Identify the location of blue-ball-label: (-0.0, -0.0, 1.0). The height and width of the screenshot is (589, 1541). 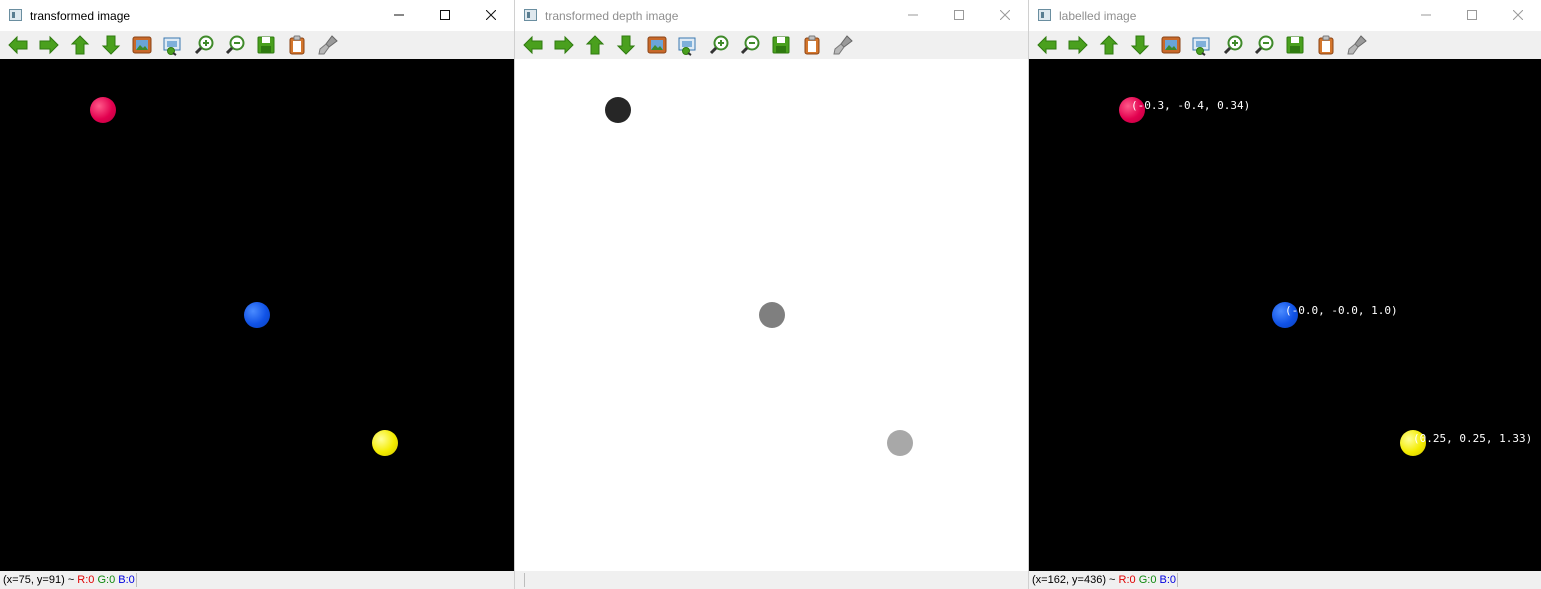
(1341, 310).